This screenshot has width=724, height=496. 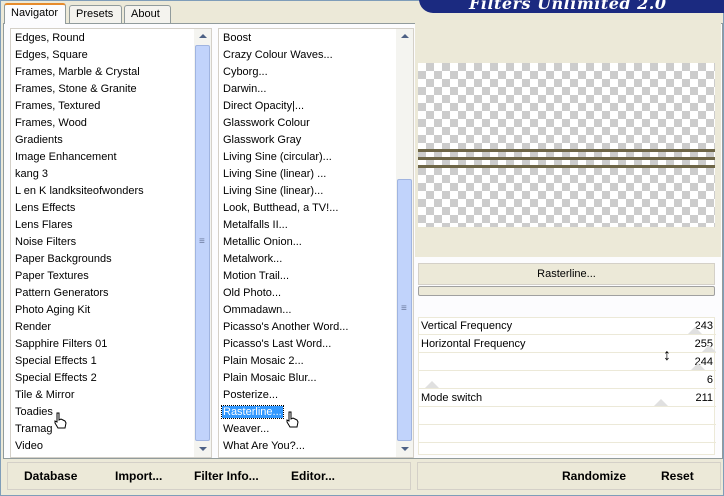 What do you see at coordinates (103, 123) in the screenshot?
I see `category-item: Frames, Wood` at bounding box center [103, 123].